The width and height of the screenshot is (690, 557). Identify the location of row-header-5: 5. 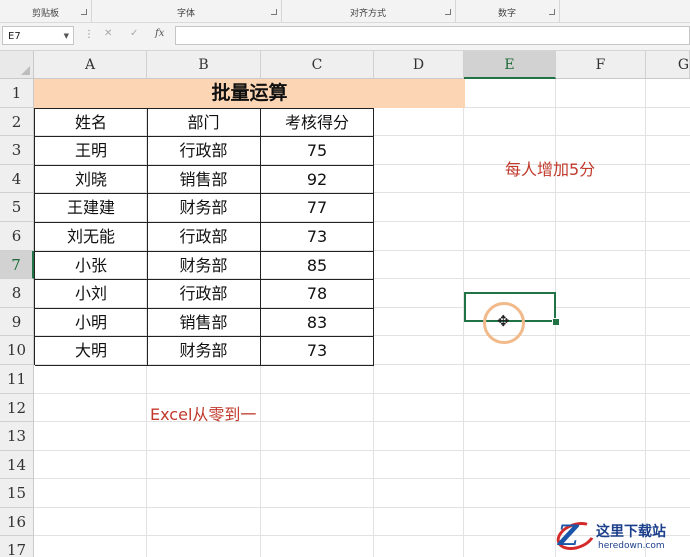
(17, 207).